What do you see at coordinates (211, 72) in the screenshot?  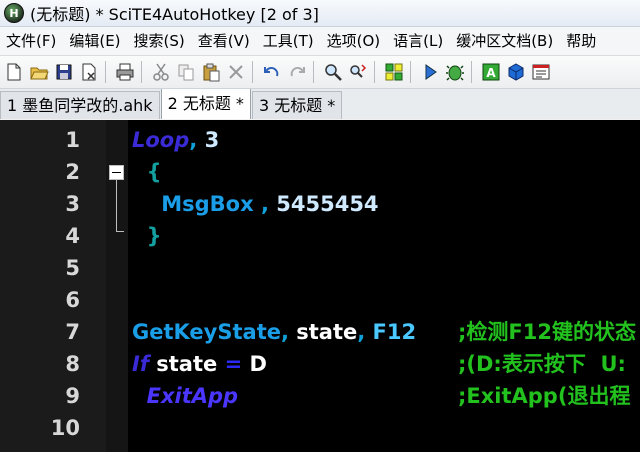 I see `paste-icon` at bounding box center [211, 72].